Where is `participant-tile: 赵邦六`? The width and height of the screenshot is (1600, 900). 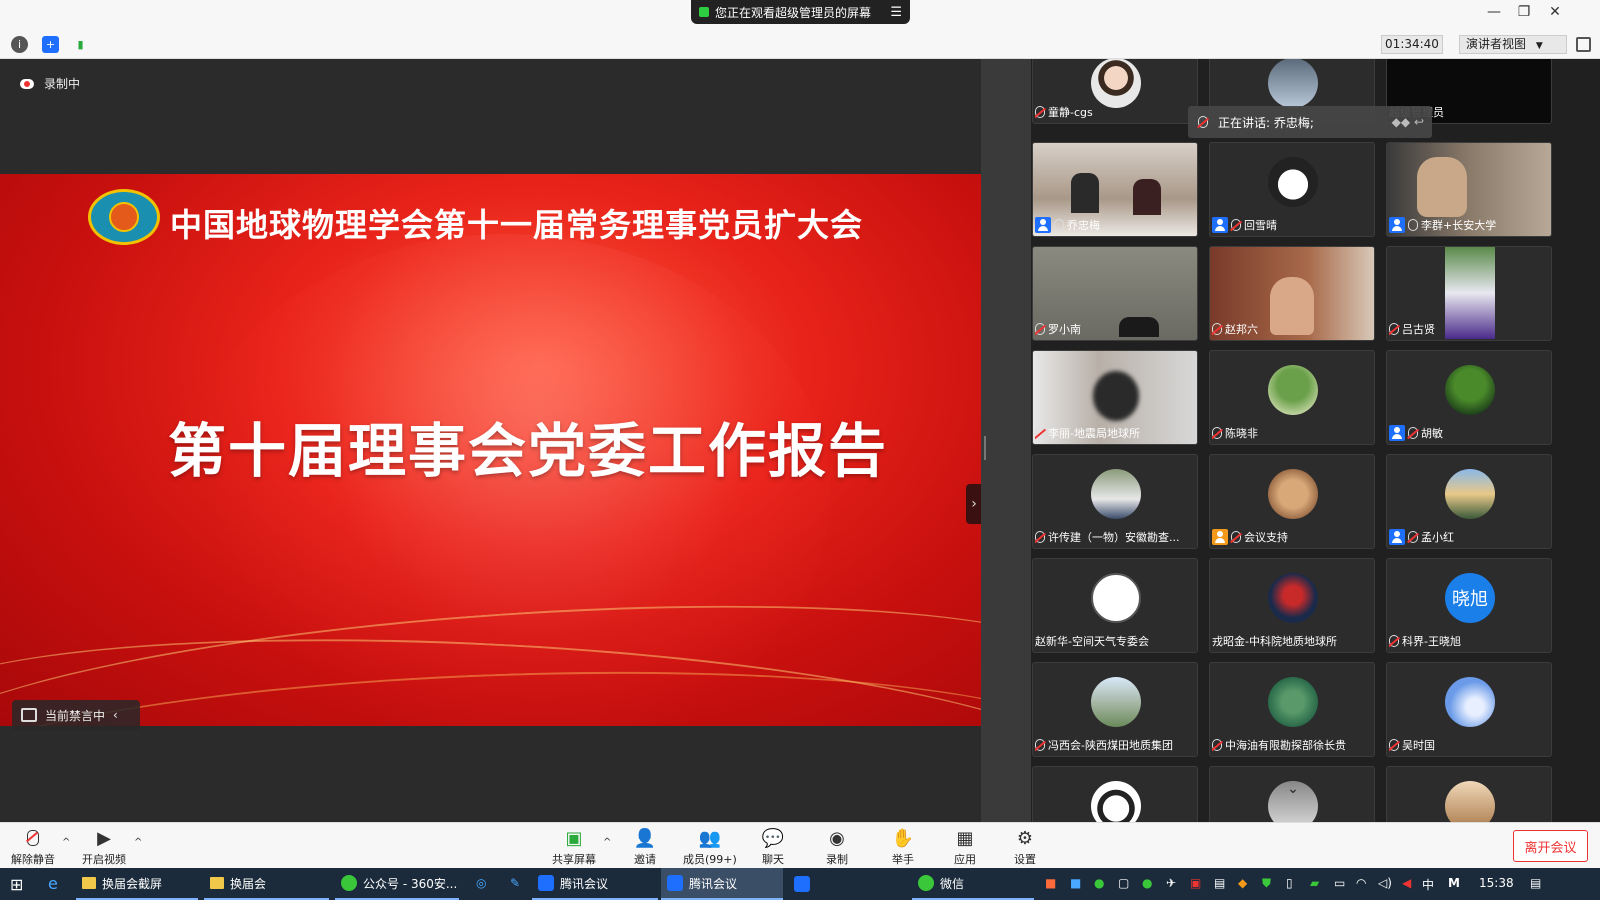 participant-tile: 赵邦六 is located at coordinates (1292, 293).